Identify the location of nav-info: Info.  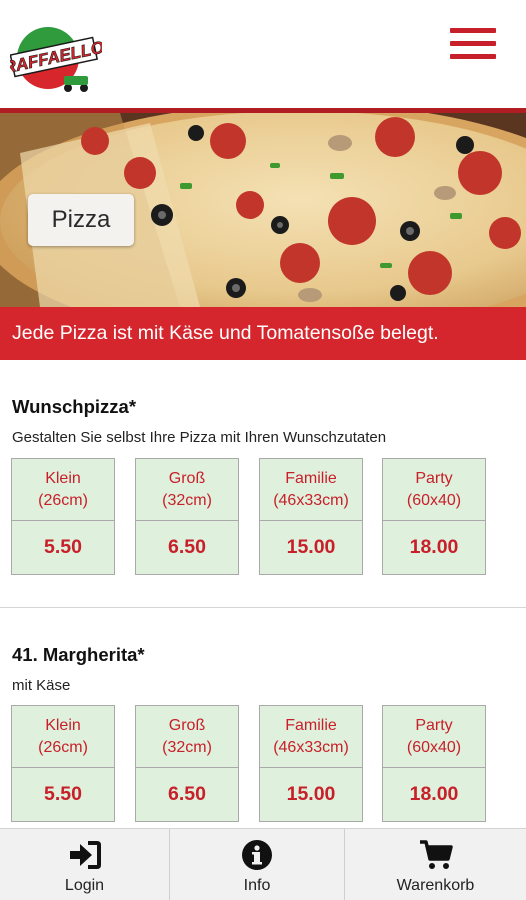
(257, 864).